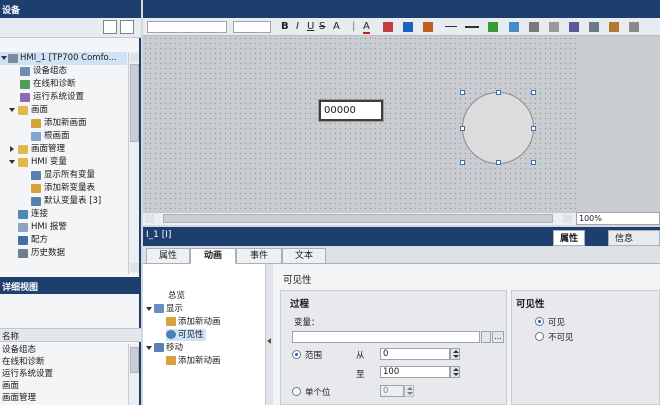  Describe the element at coordinates (70, 28) in the screenshot. I see `project-tree-toolbar` at that location.